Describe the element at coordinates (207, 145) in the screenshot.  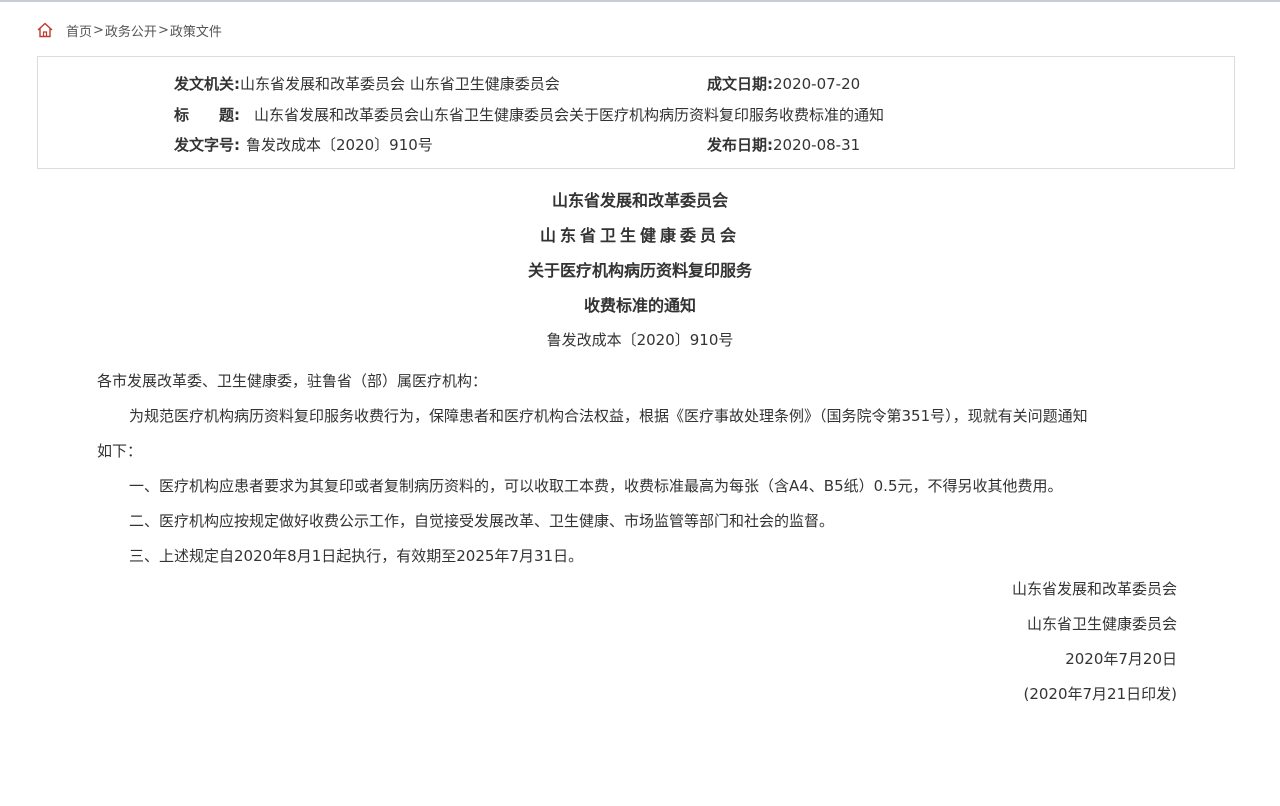
I see `doc-number-label: 发文字号:` at that location.